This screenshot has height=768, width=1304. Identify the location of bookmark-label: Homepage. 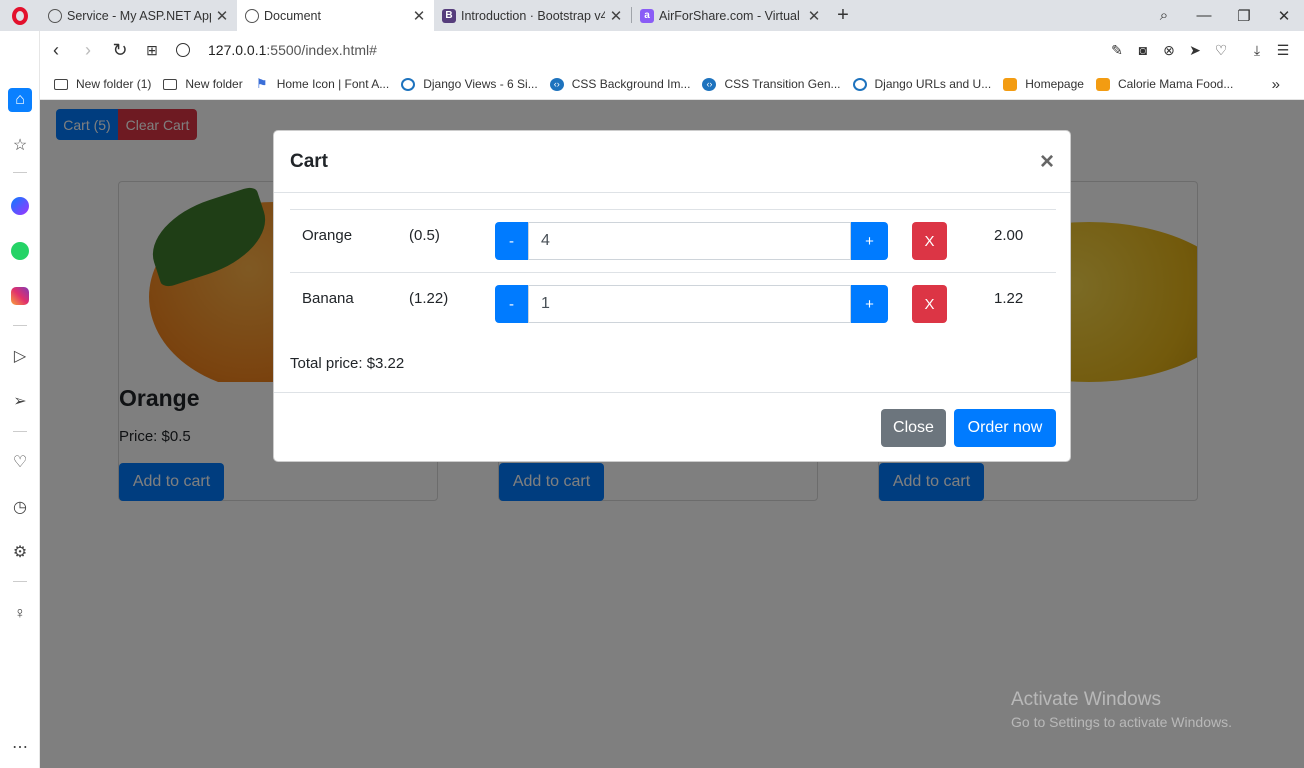
(1054, 84).